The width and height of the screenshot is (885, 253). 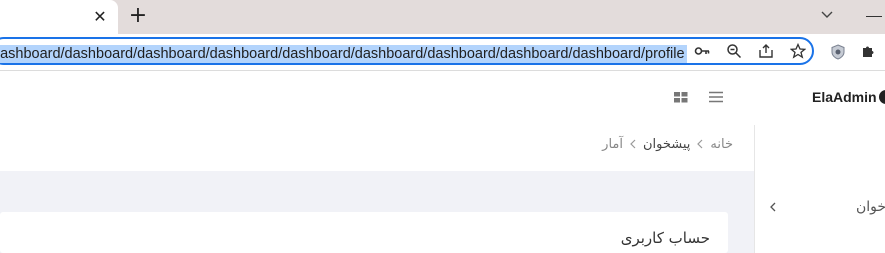 What do you see at coordinates (868, 52) in the screenshot?
I see `puzzle-extensions-icon` at bounding box center [868, 52].